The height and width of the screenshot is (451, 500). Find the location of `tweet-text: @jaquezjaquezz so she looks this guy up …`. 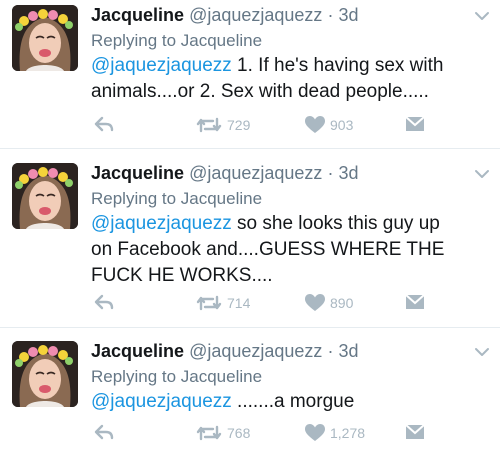

tweet-text: @jaquezjaquezz so she looks this guy up … is located at coordinates (288, 250).